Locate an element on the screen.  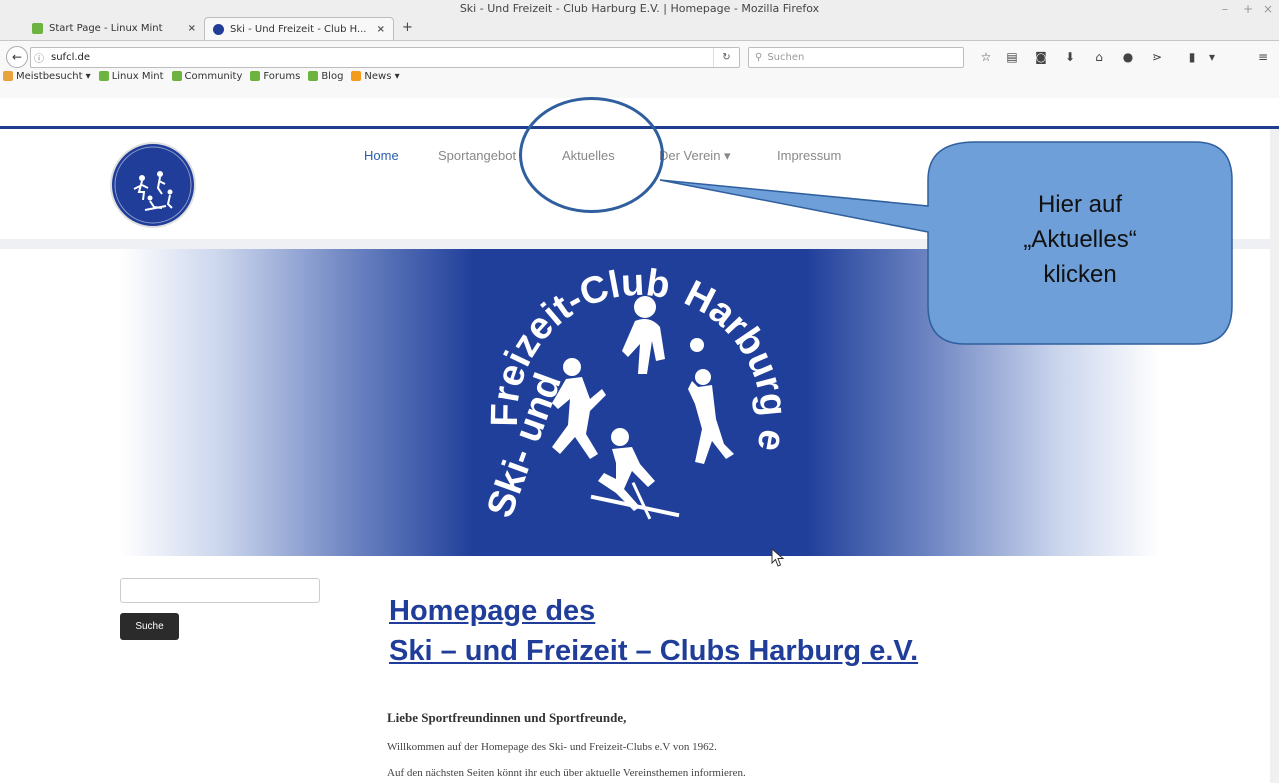
callout-line2: „Aktuelles“ is located at coordinates (1080, 239).